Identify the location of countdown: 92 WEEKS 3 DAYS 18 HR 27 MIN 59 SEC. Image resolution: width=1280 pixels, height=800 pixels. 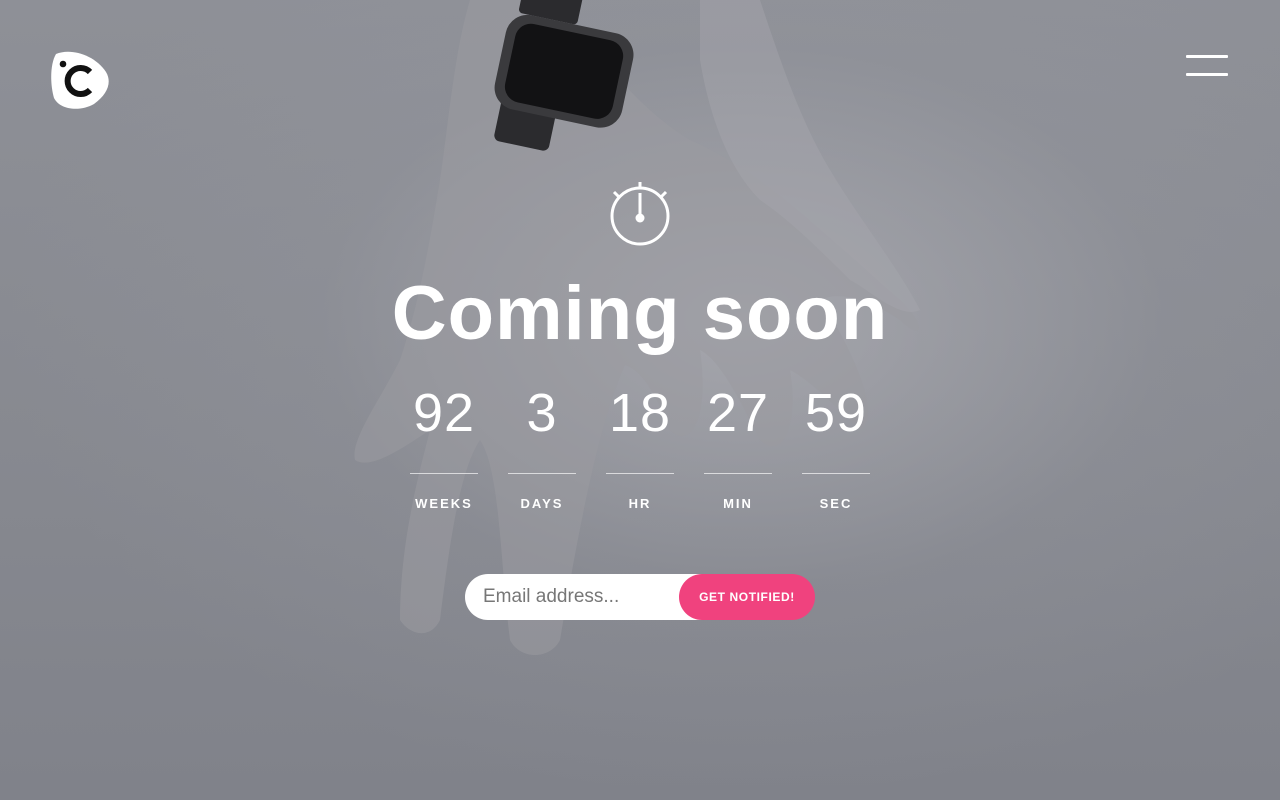
(640, 450).